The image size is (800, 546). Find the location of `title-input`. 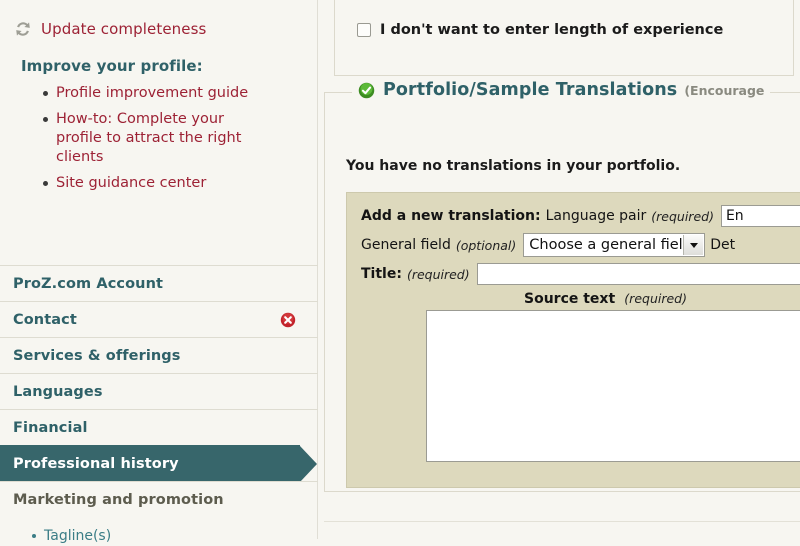

title-input is located at coordinates (638, 274).